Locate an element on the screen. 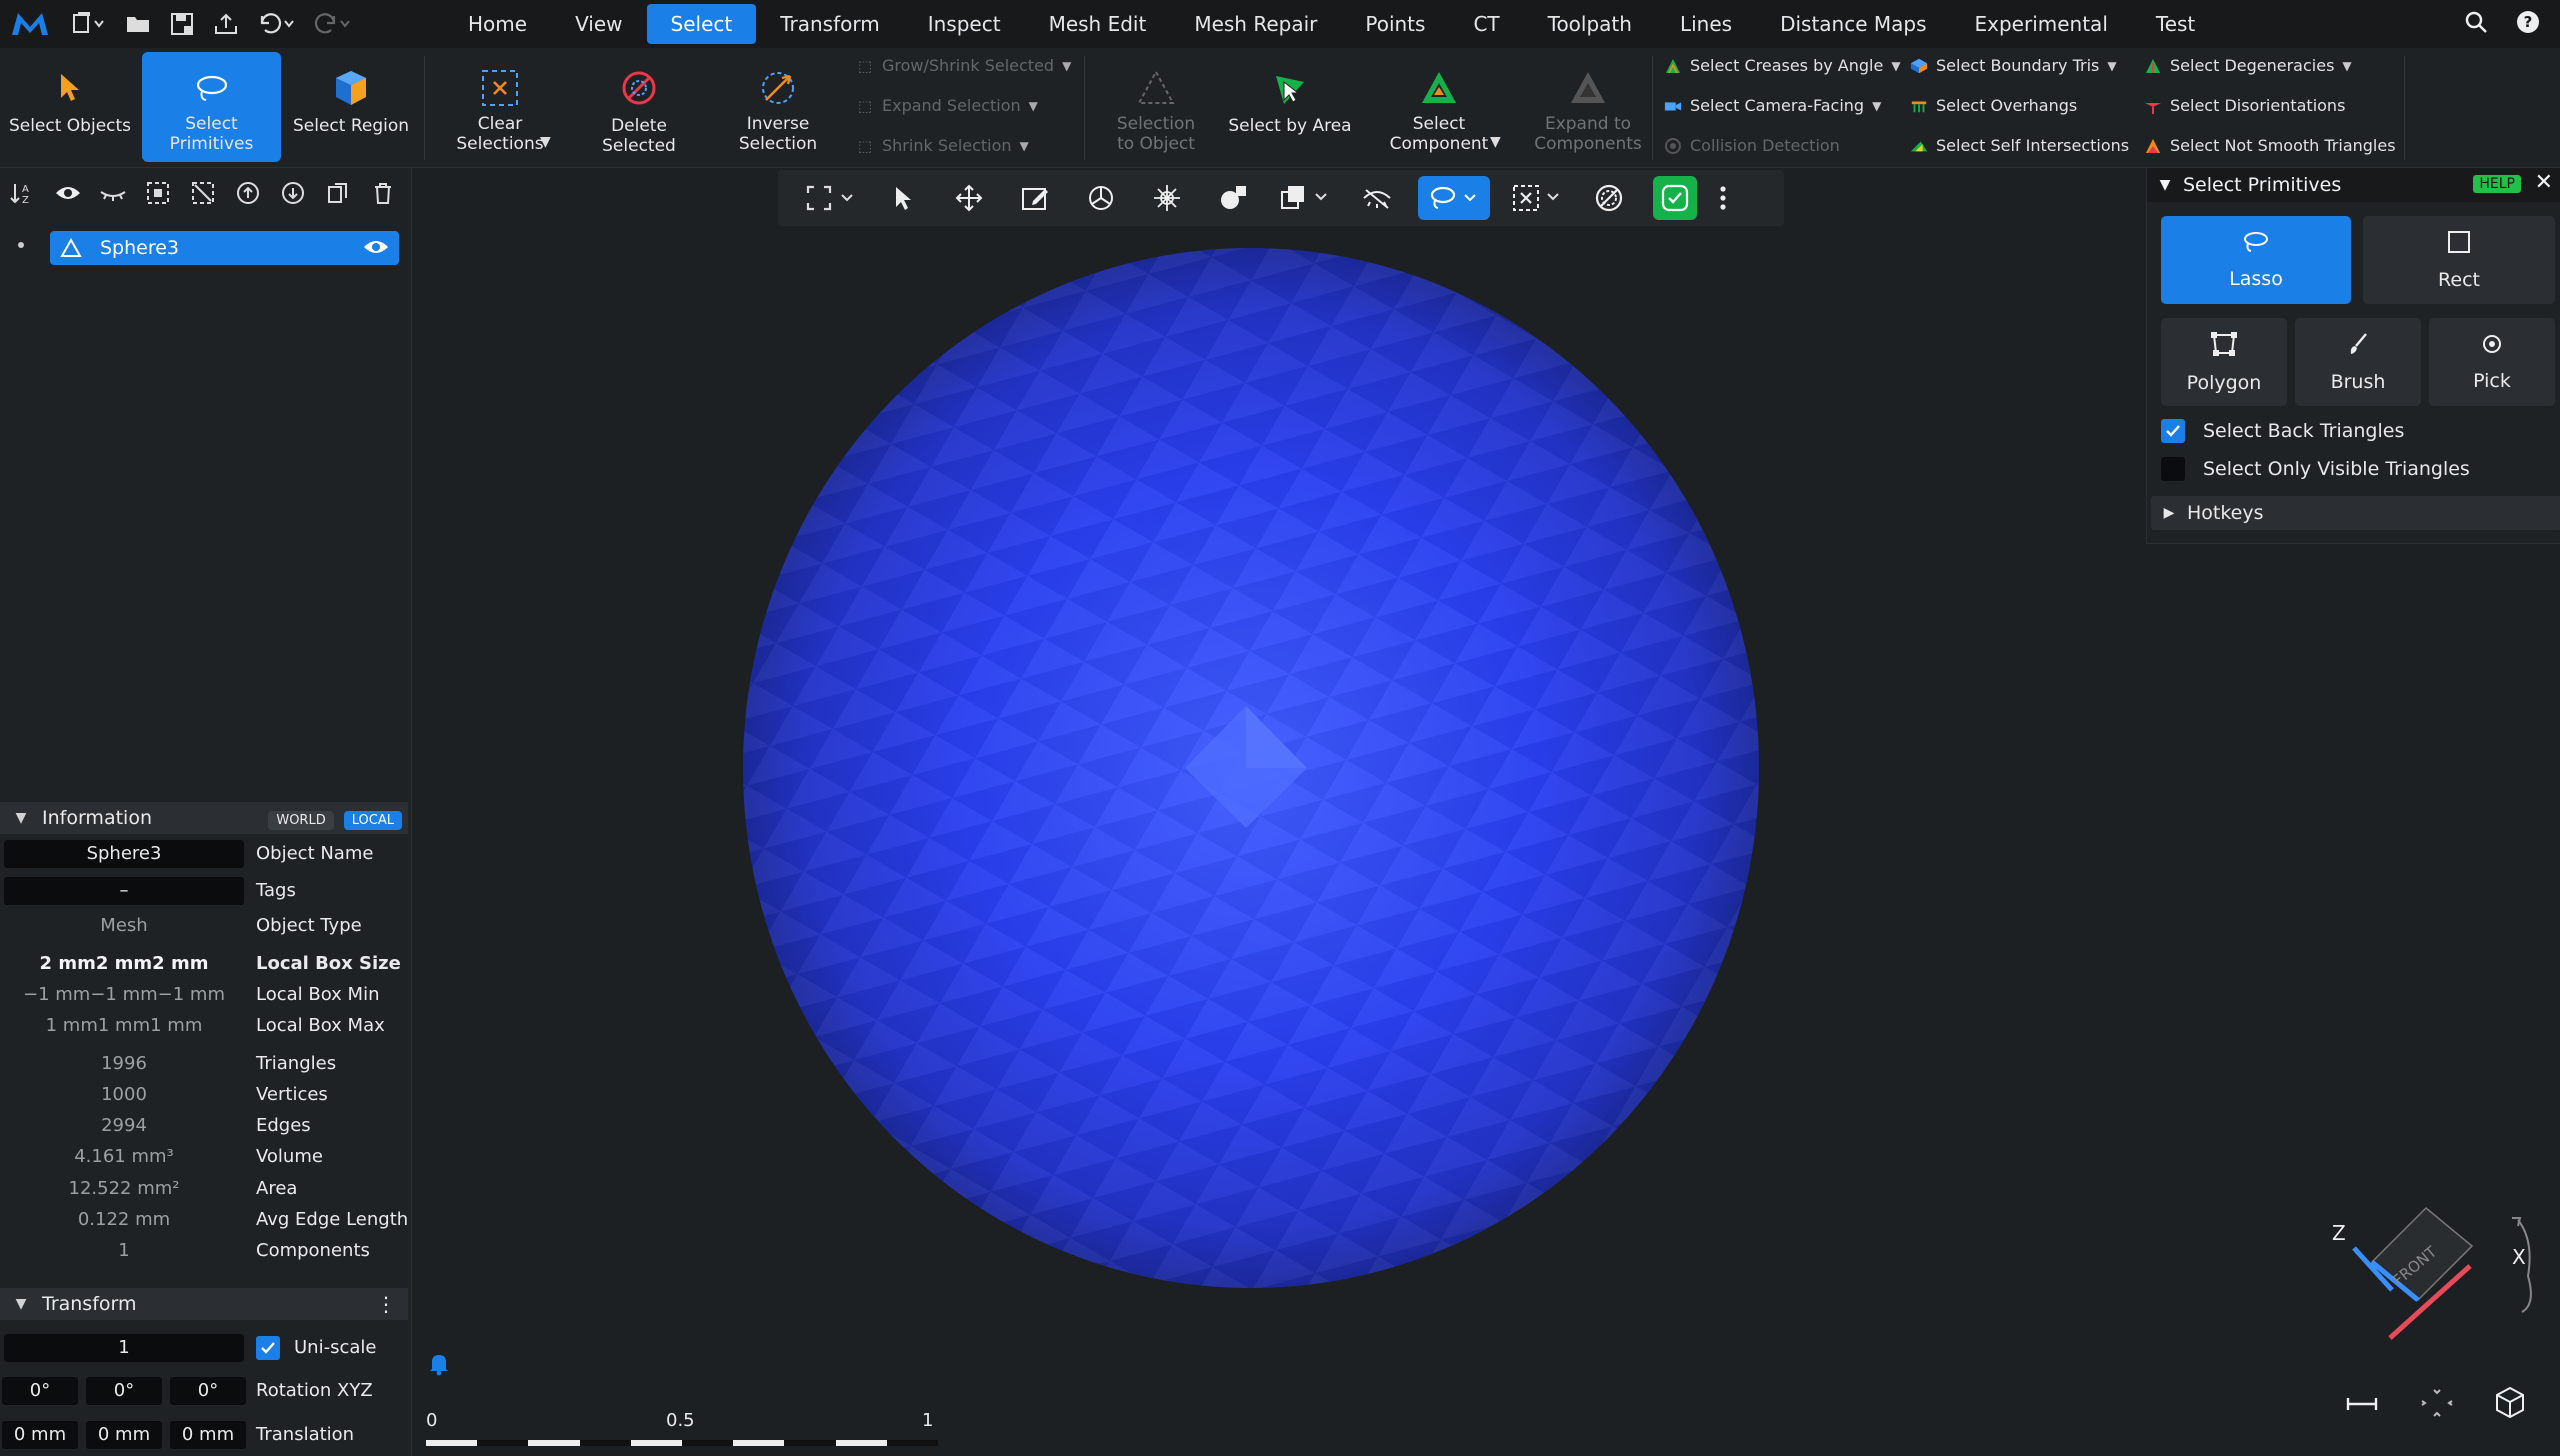 This screenshot has height=1456, width=2560. clone-icon is located at coordinates (1305, 198).